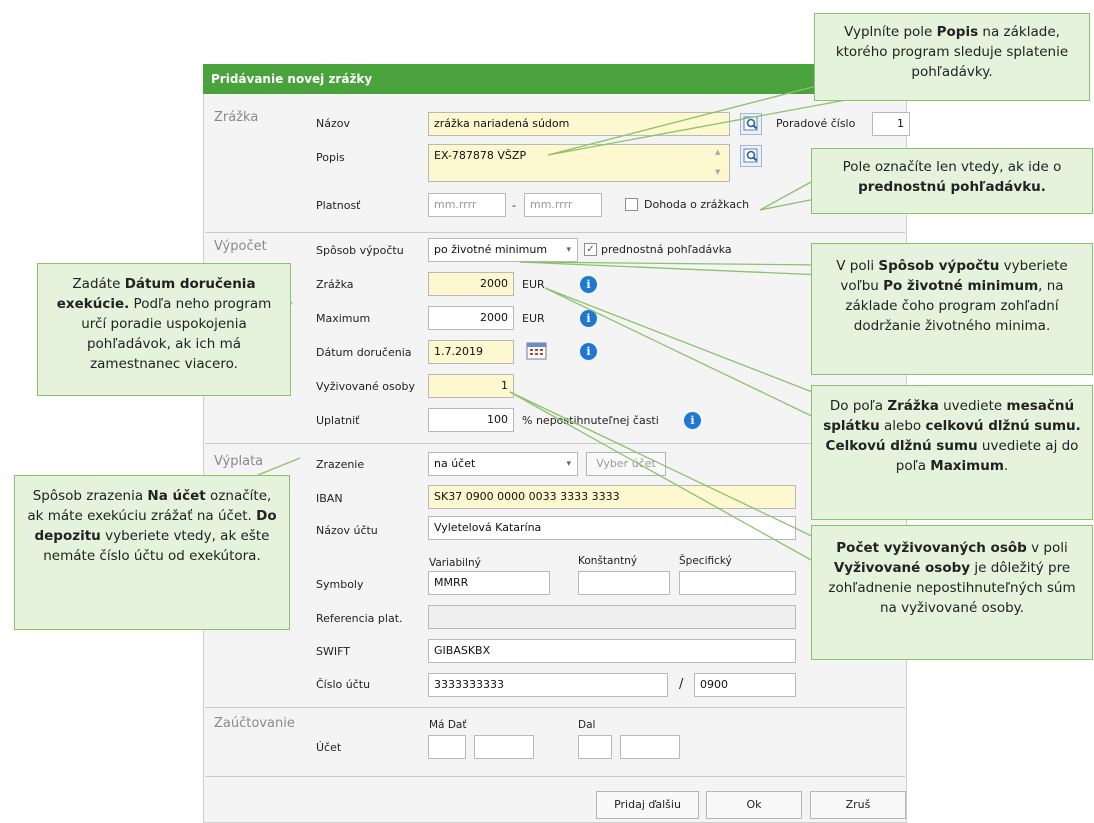  What do you see at coordinates (890, 32) in the screenshot?
I see `callout-text: Vyplníte pole` at bounding box center [890, 32].